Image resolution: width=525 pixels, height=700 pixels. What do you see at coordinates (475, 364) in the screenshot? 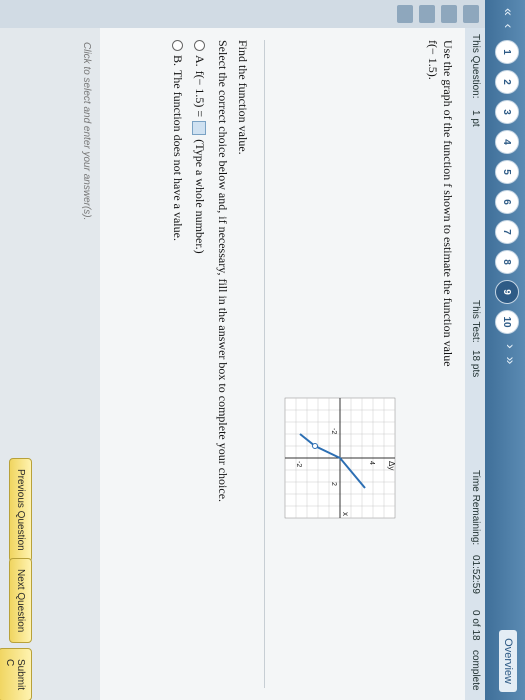
I see `this-test-value: 18 pts` at bounding box center [475, 364].